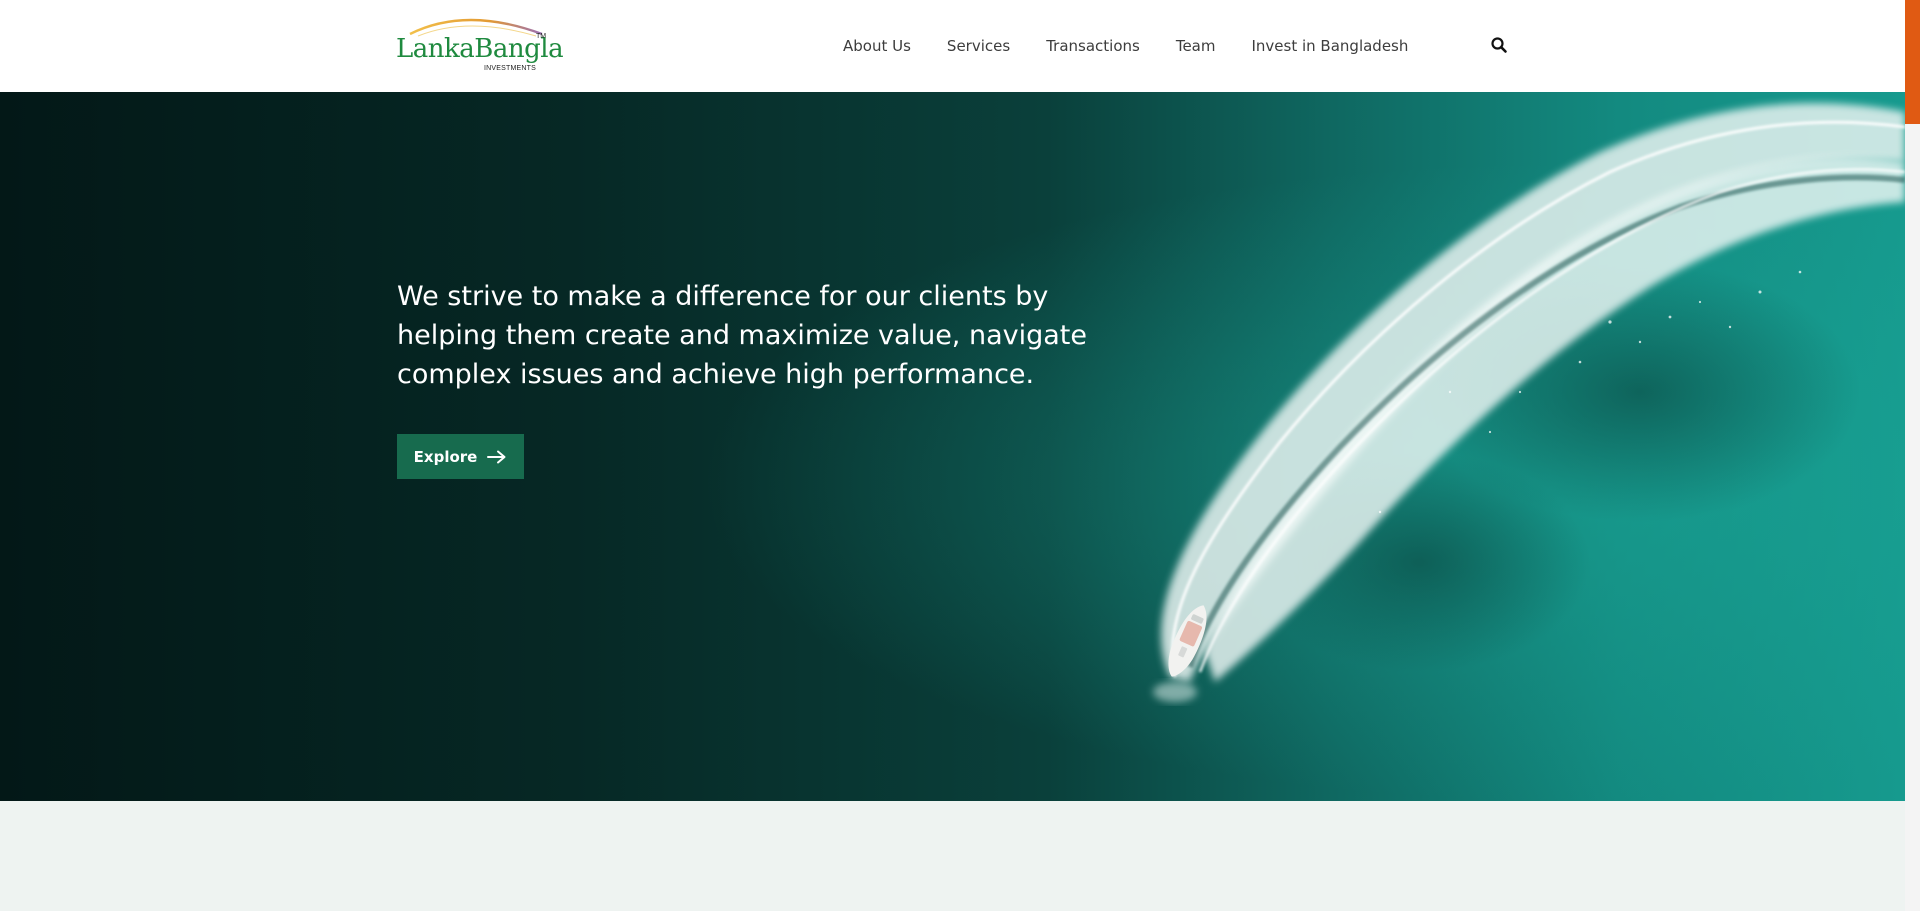  What do you see at coordinates (541, 36) in the screenshot?
I see `logo-trademark: TM` at bounding box center [541, 36].